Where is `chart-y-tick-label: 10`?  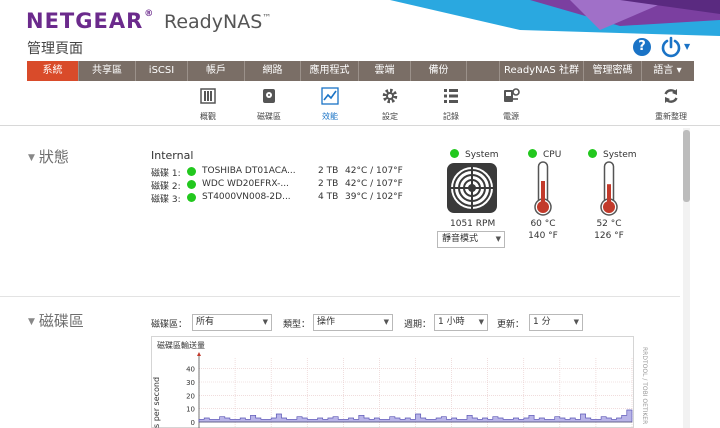 chart-y-tick-label: 10 is located at coordinates (190, 410).